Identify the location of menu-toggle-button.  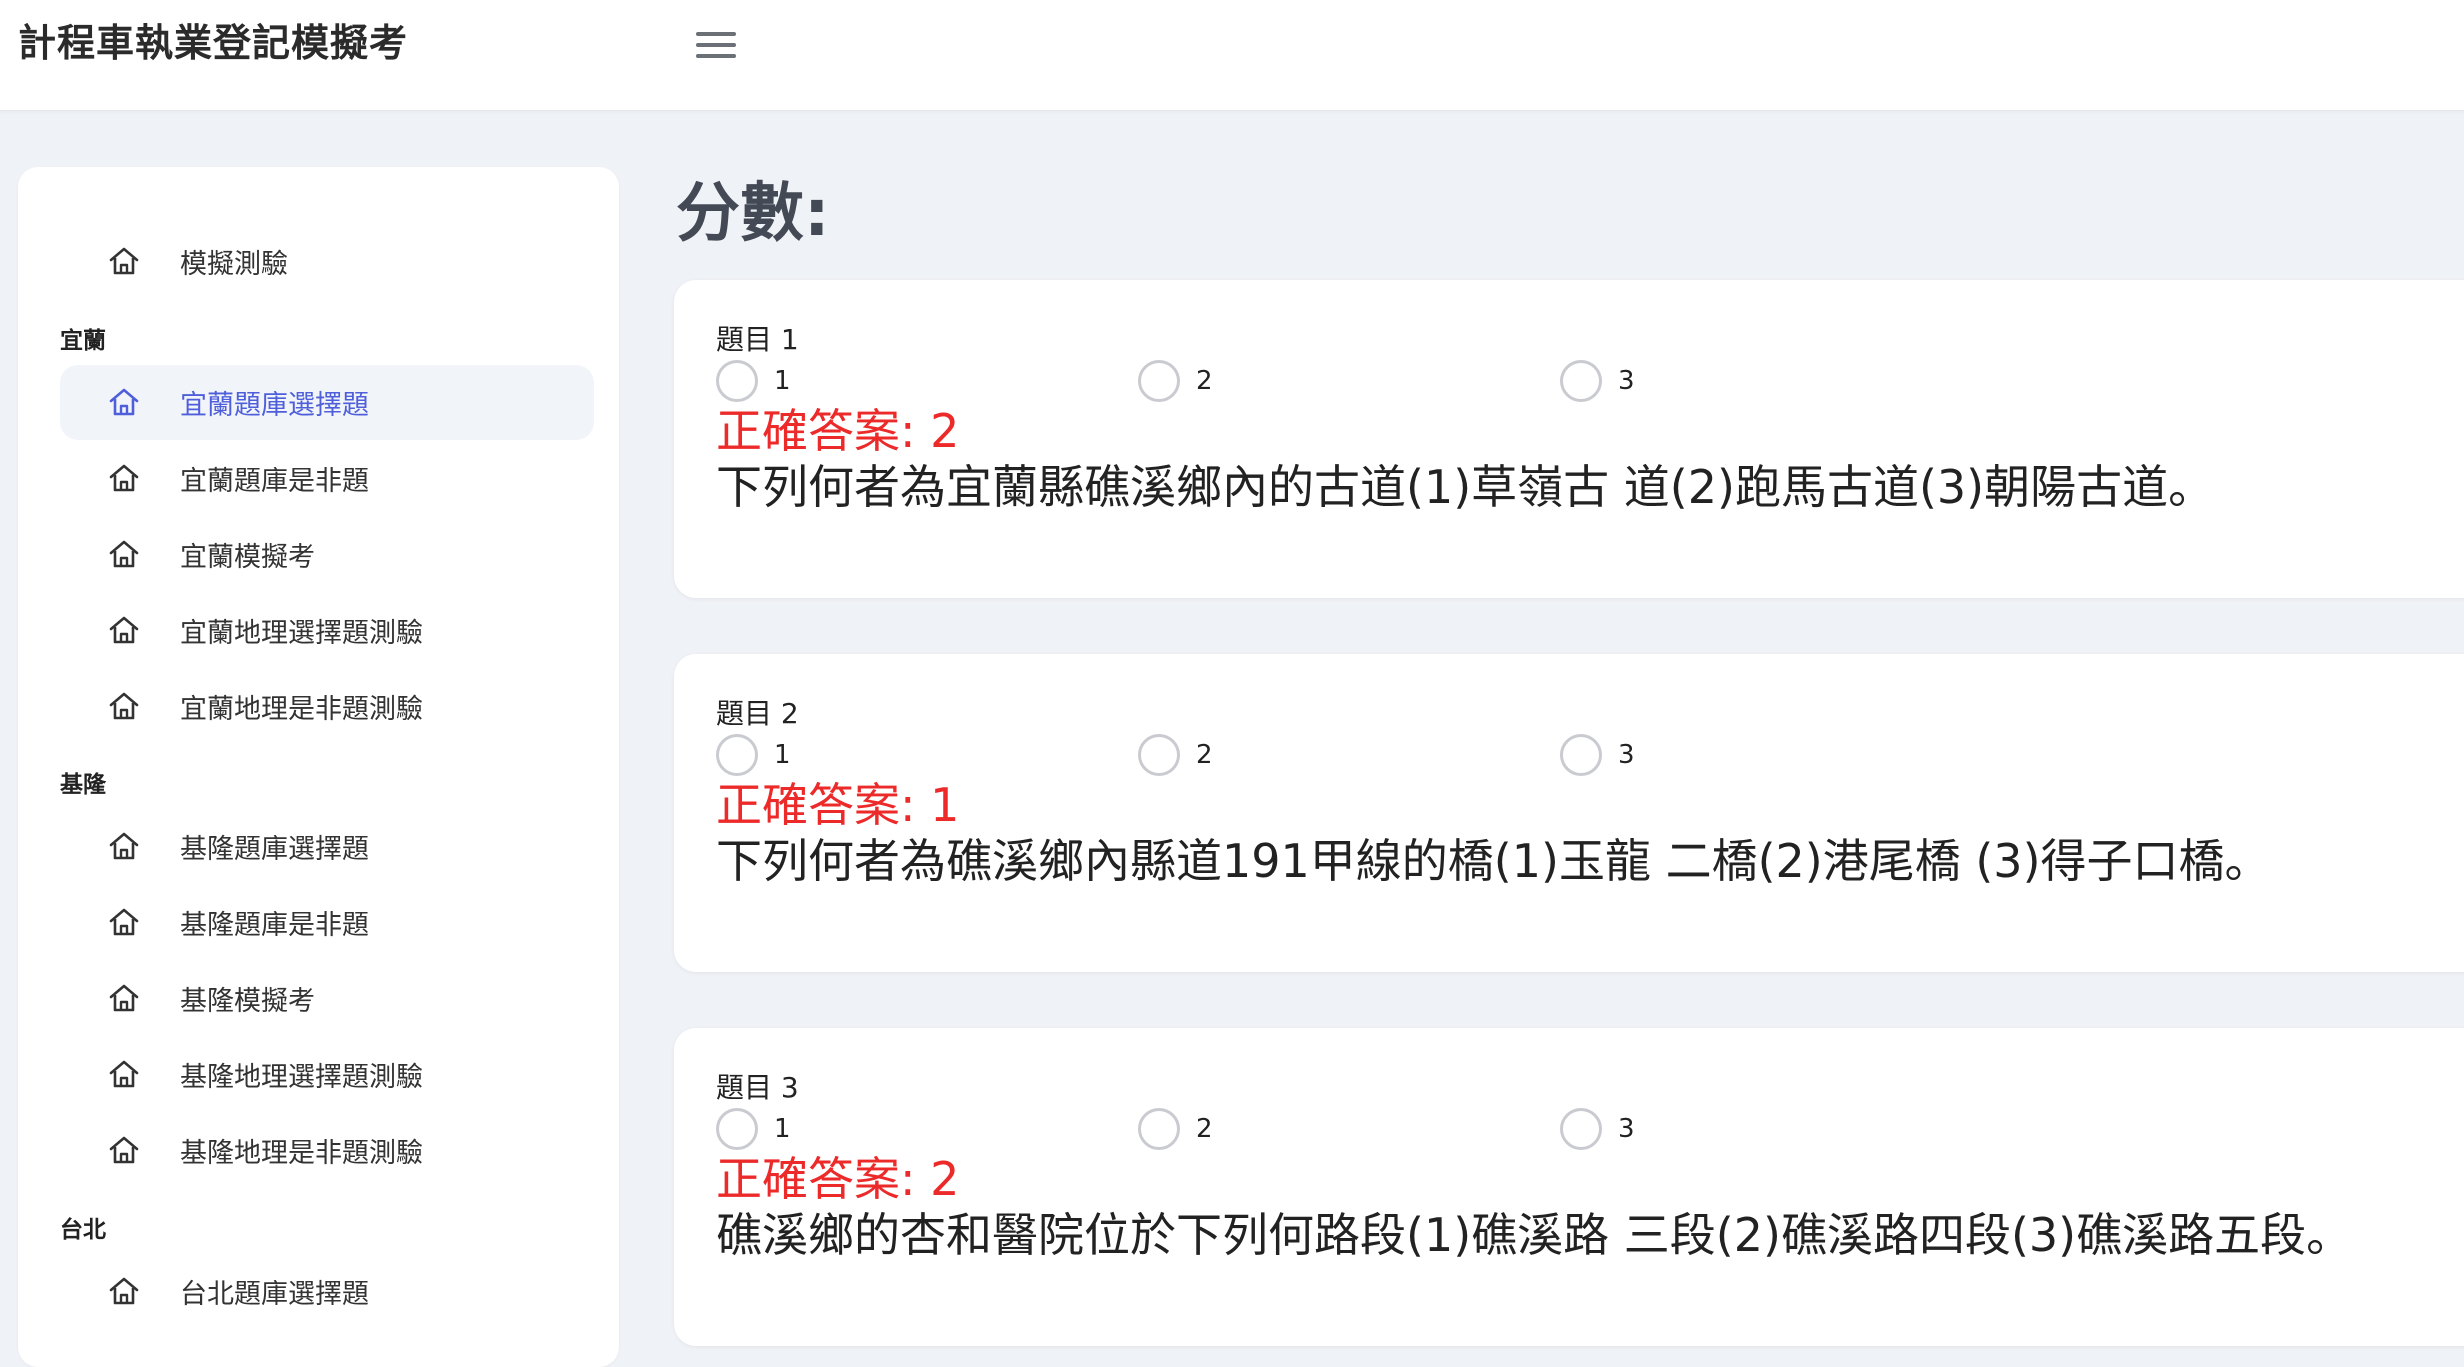
(716, 45).